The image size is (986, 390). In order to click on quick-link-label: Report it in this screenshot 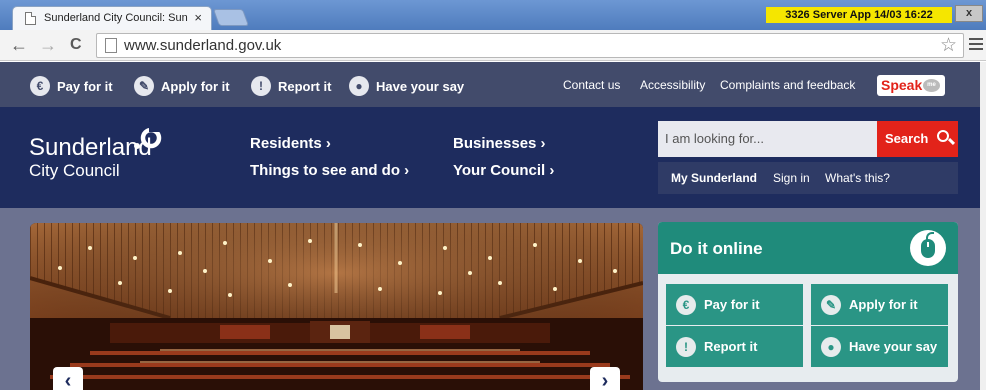, I will do `click(305, 86)`.